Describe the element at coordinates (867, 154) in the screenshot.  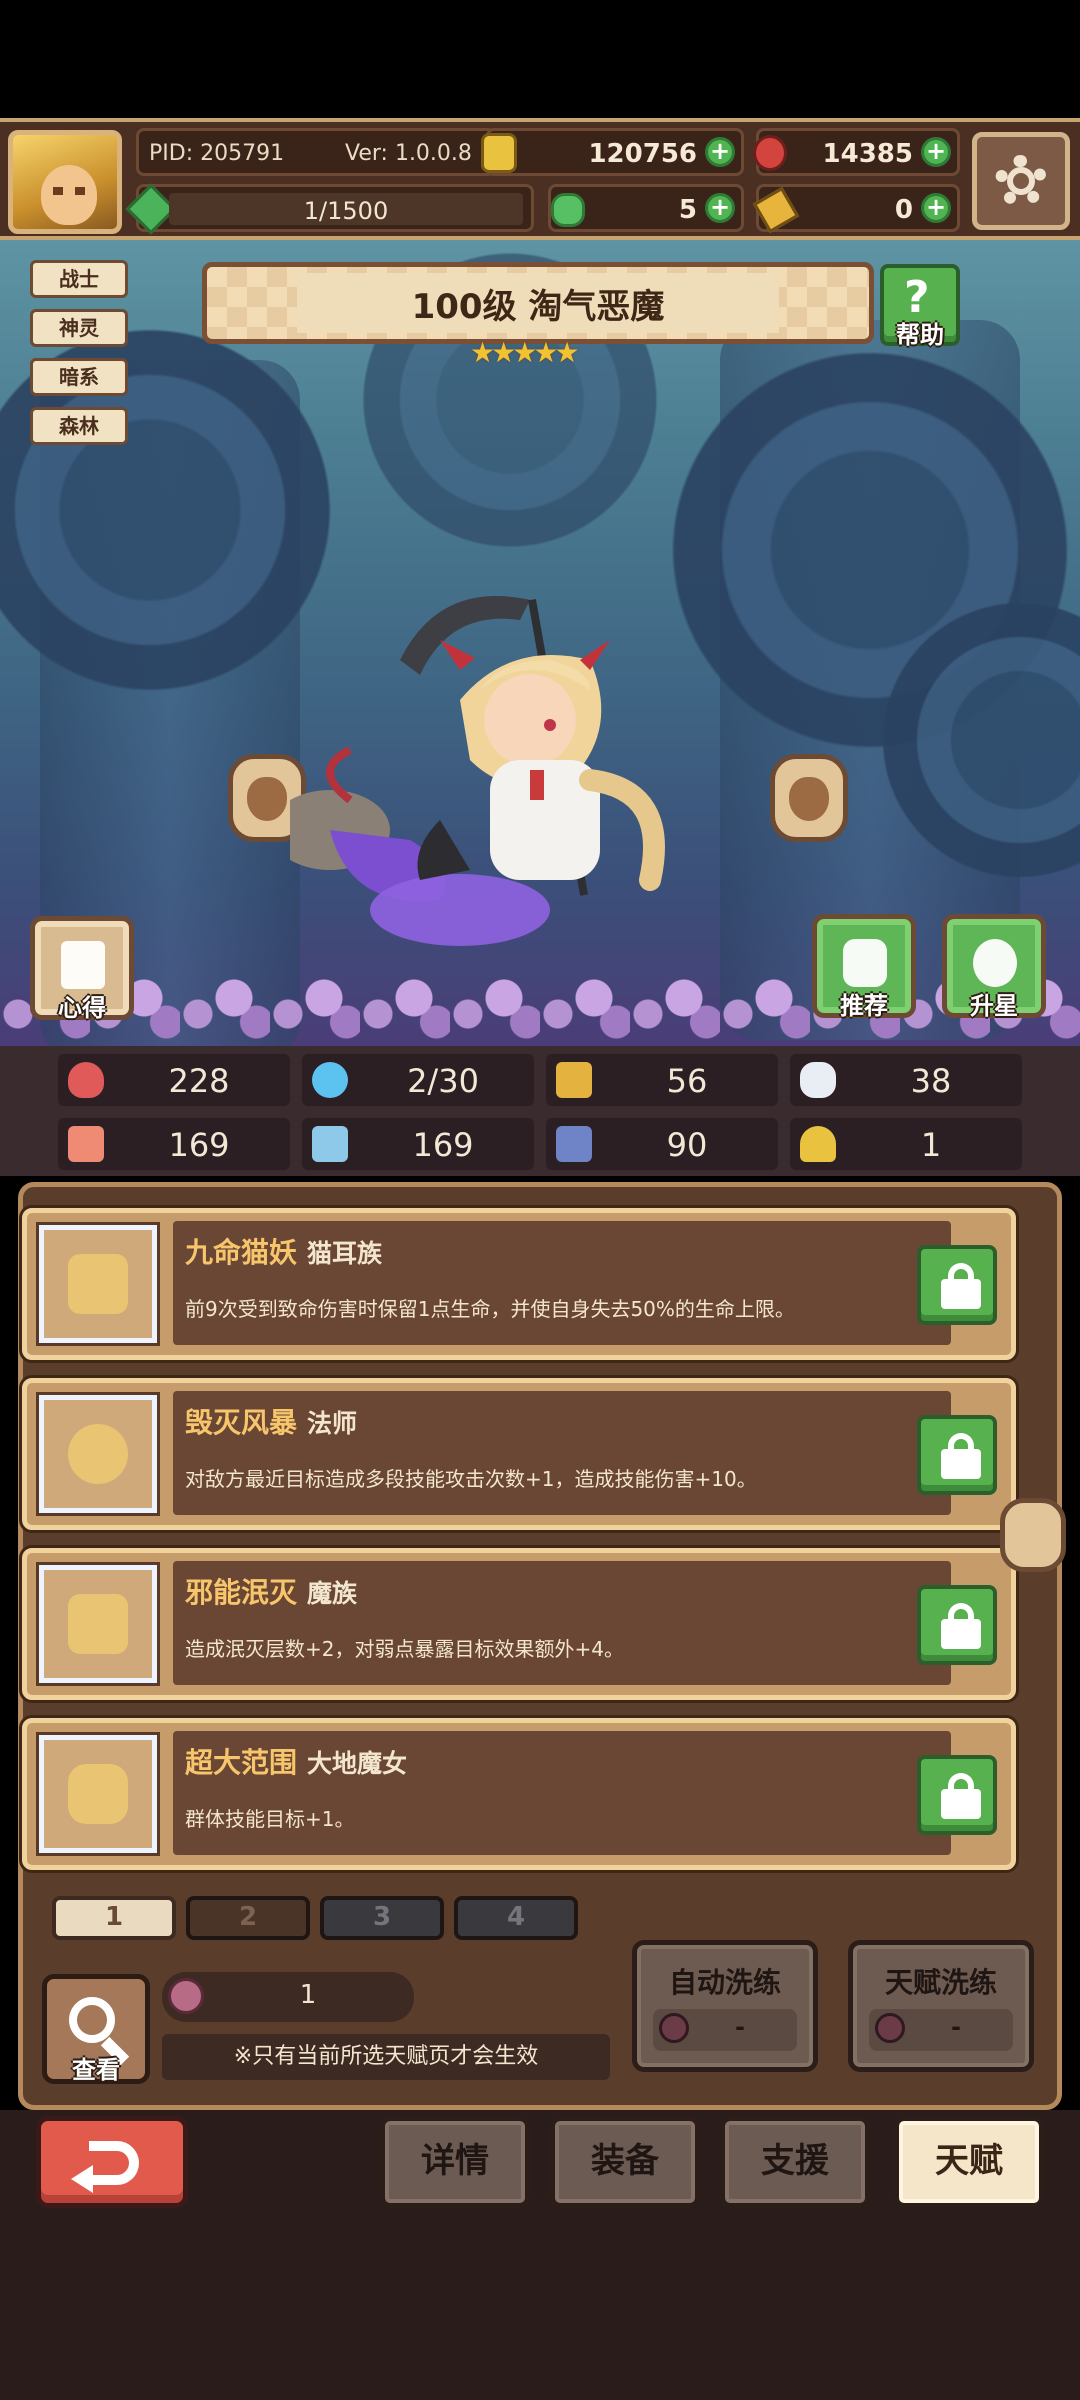
I see `gem-amount: 14385` at that location.